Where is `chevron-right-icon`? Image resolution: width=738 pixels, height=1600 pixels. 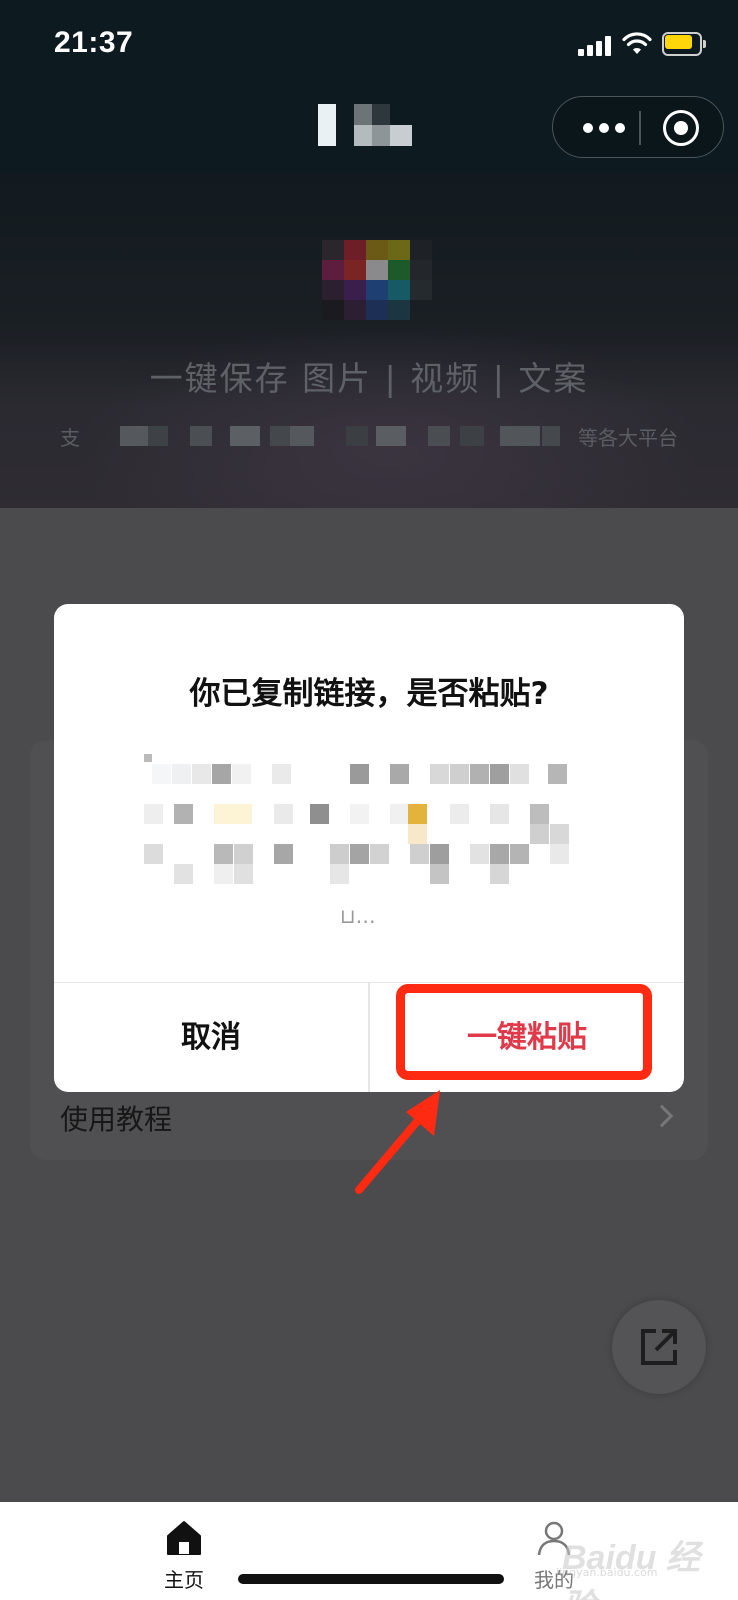 chevron-right-icon is located at coordinates (662, 1116).